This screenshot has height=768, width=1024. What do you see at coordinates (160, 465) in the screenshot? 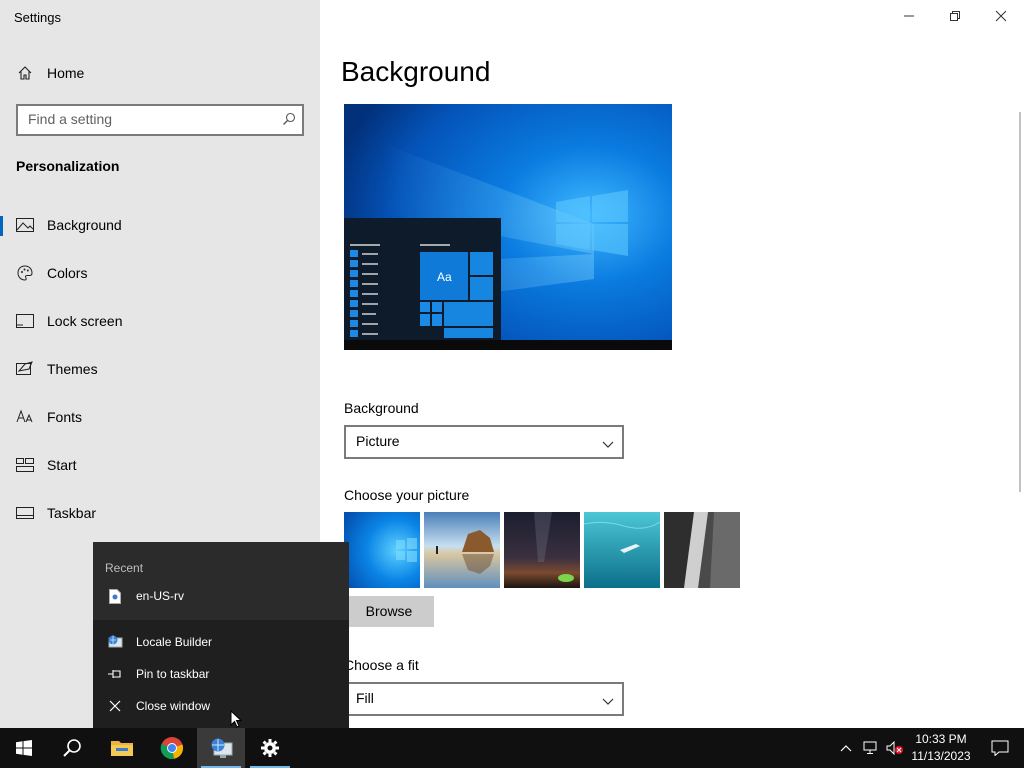
I see `sidebar-item-start: Start` at bounding box center [160, 465].